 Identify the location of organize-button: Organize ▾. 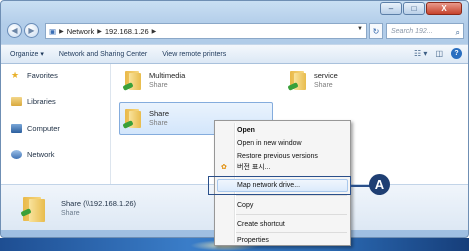
(27, 54).